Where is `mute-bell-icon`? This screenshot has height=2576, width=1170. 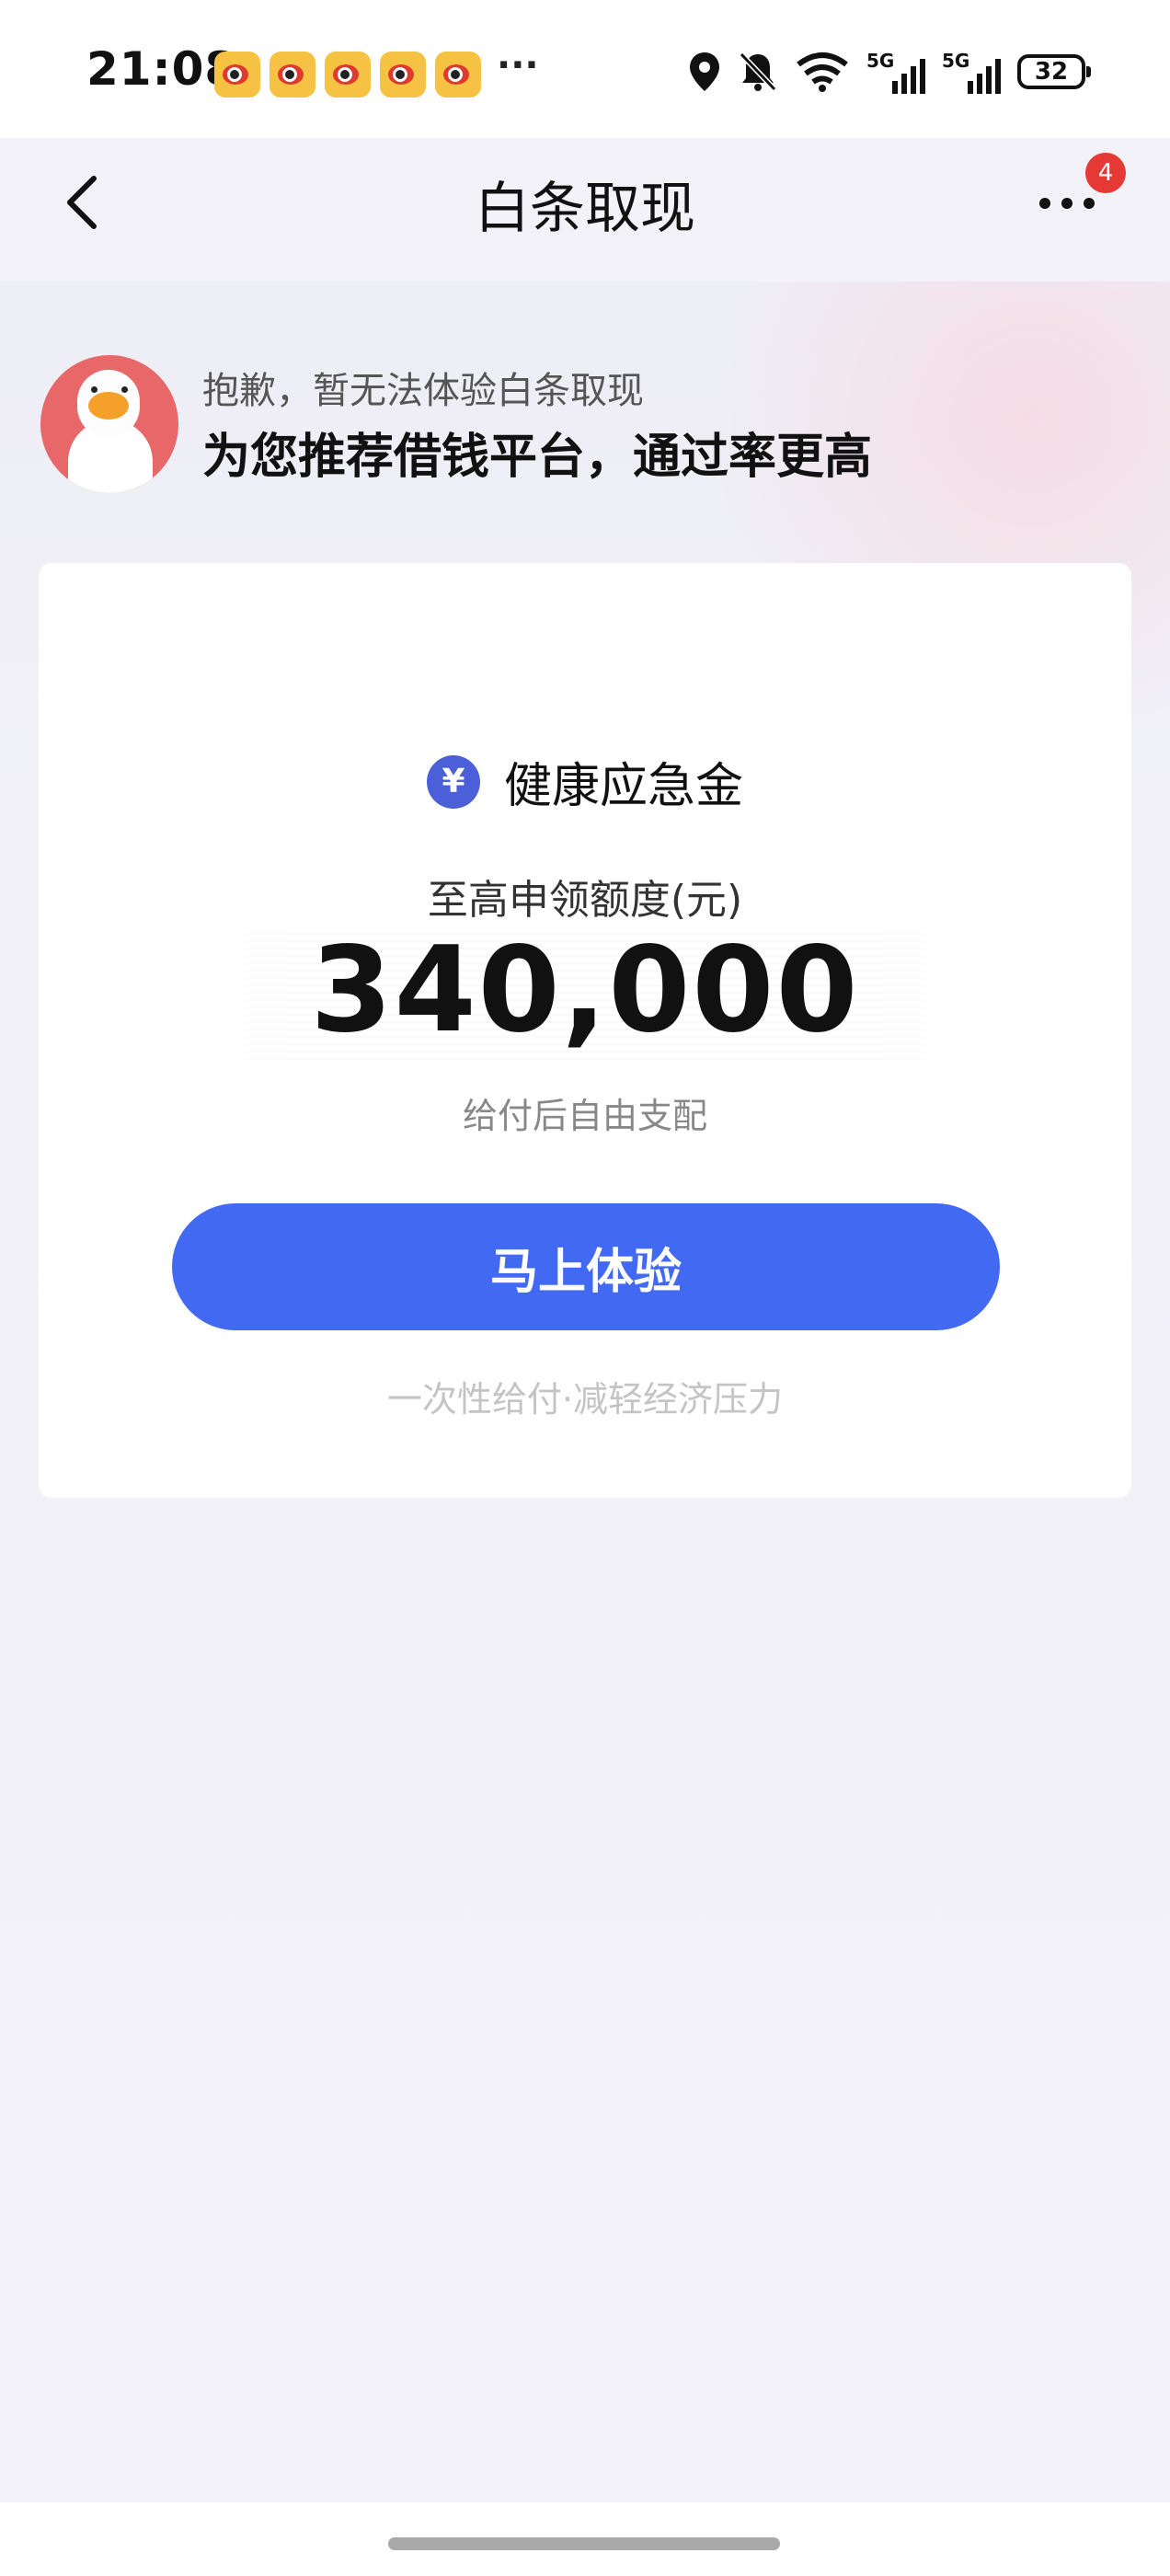 mute-bell-icon is located at coordinates (758, 72).